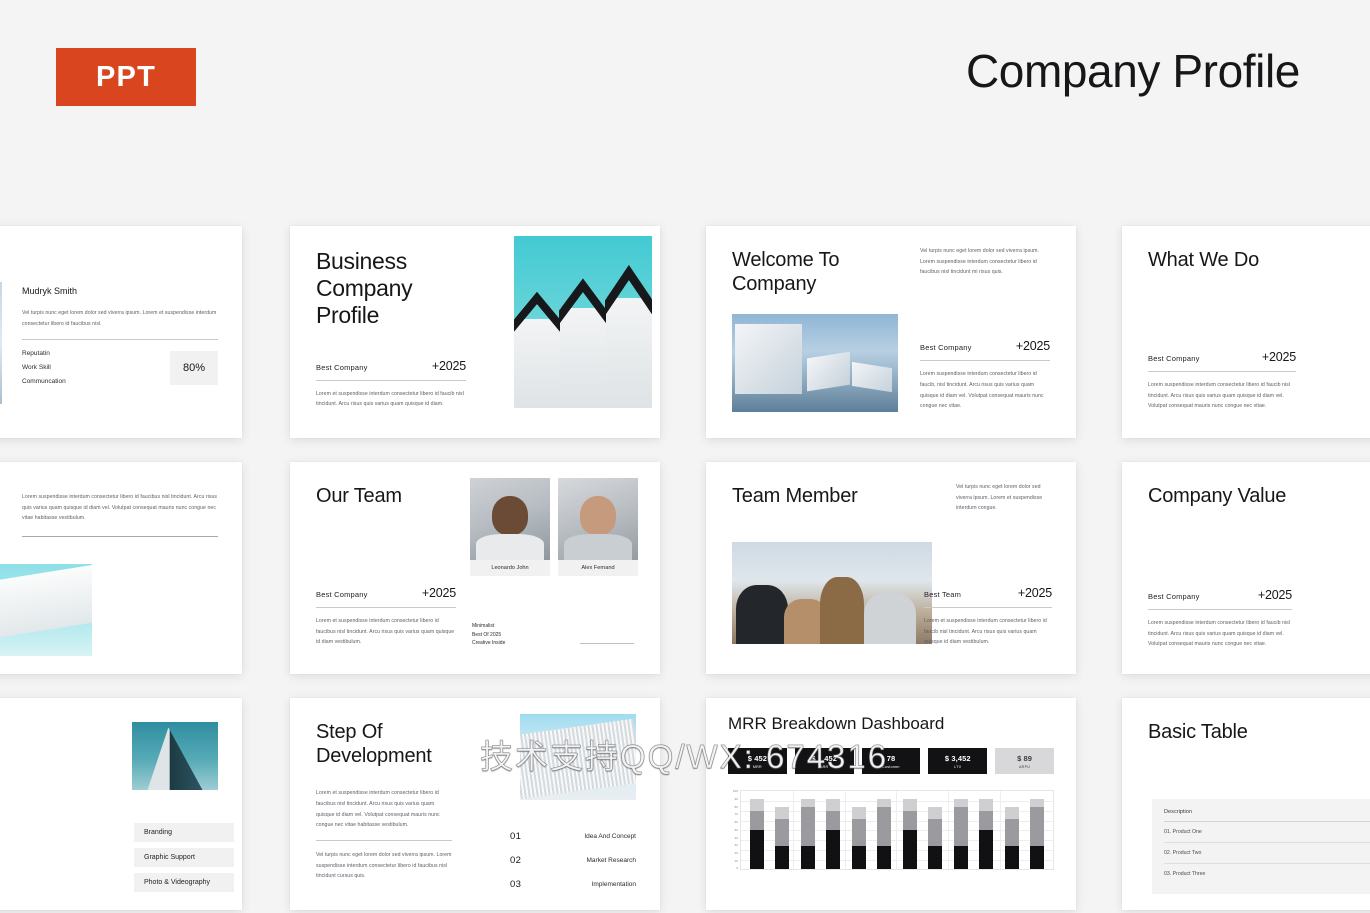 The image size is (1370, 913). I want to click on team-member-card: Alex Fernand, so click(598, 527).